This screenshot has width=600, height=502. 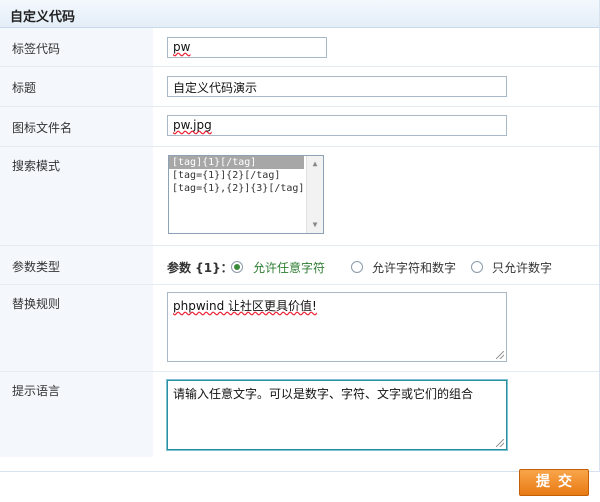 I want to click on radio-any-char, so click(x=237, y=267).